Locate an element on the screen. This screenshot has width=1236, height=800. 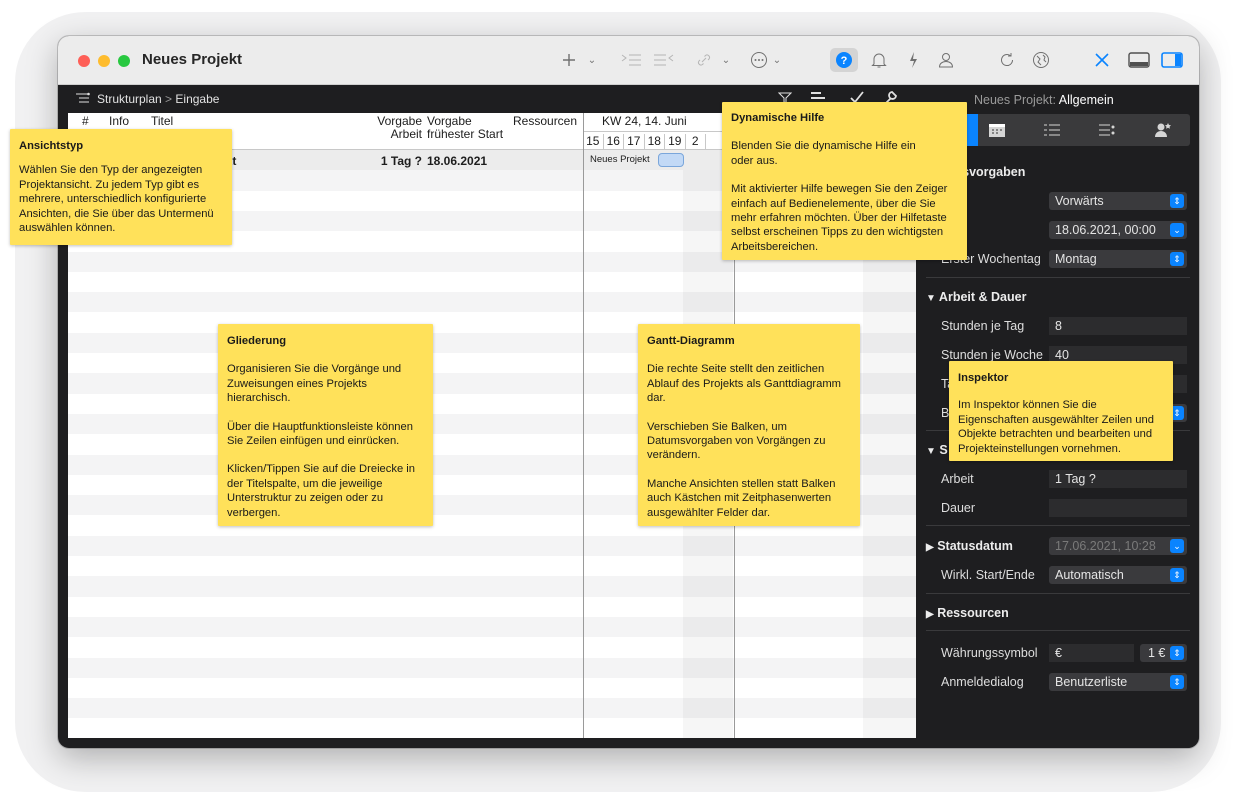
panel-bottom-icon is located at coordinates (1139, 60).